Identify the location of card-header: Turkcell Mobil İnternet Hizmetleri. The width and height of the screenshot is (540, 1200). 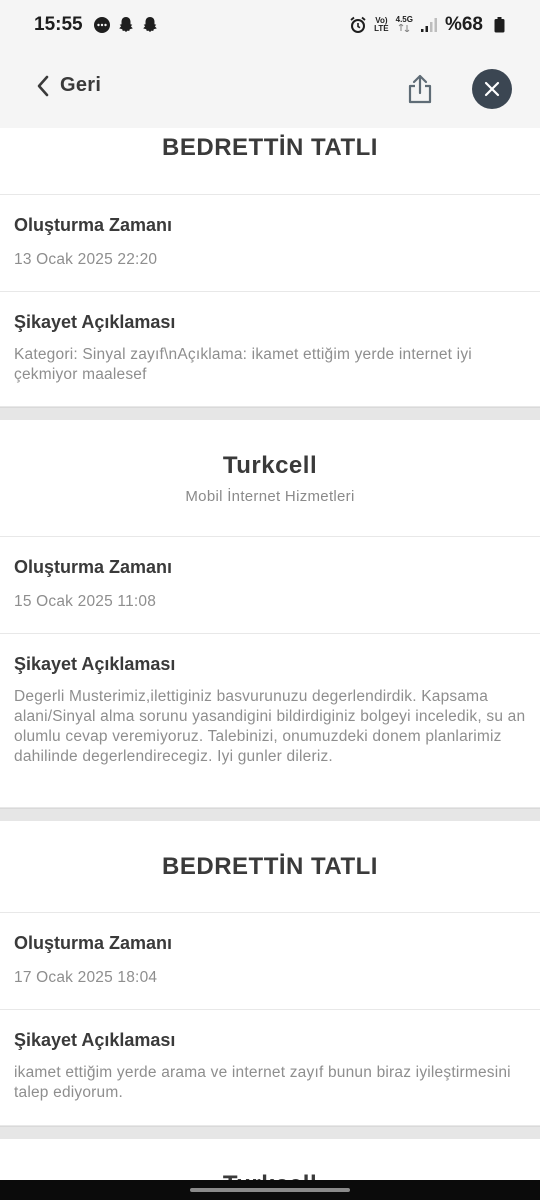
(270, 478).